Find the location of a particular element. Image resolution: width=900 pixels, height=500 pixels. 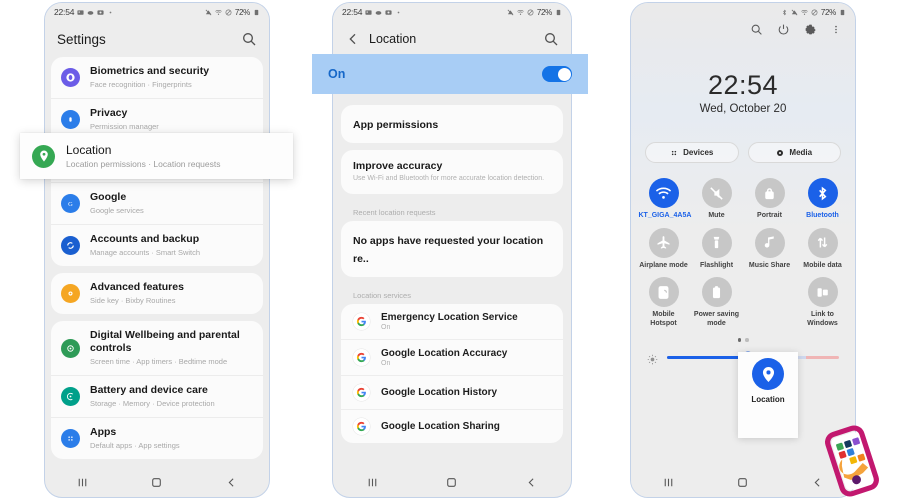

item-title: App permissions is located at coordinates (396, 125).